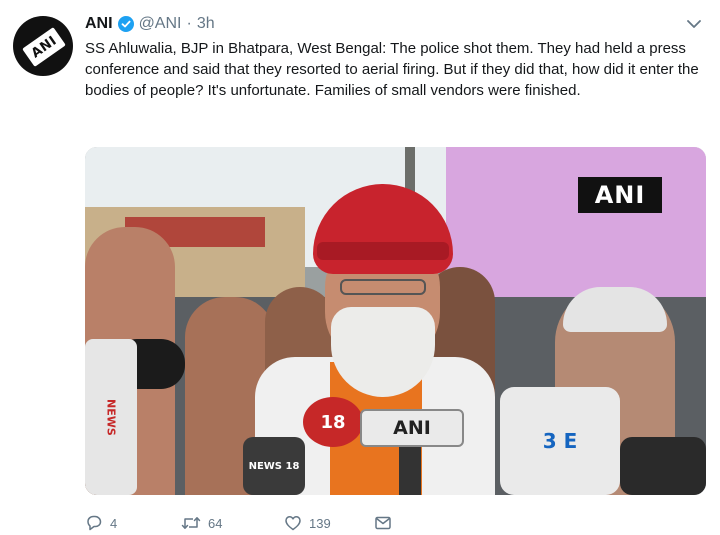  What do you see at coordinates (412, 428) in the screenshot?
I see `microphone-ani: ANI` at bounding box center [412, 428].